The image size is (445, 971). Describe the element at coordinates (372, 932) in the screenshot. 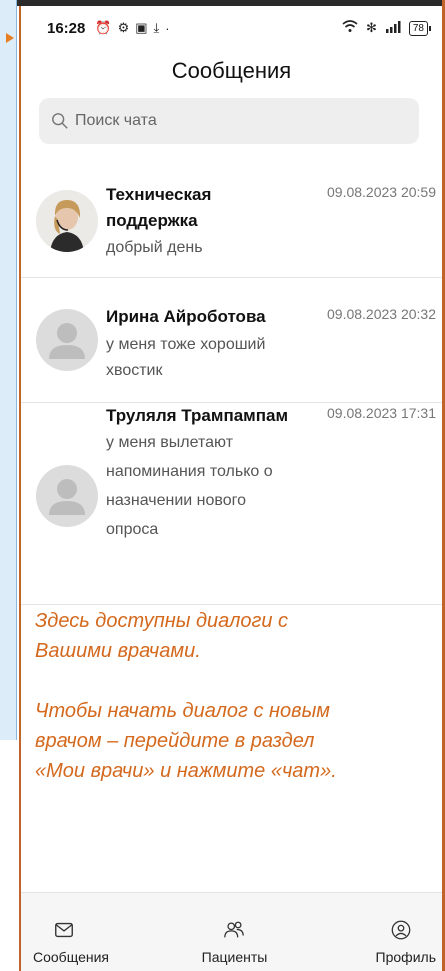

I see `tab-profile: Профиль` at that location.